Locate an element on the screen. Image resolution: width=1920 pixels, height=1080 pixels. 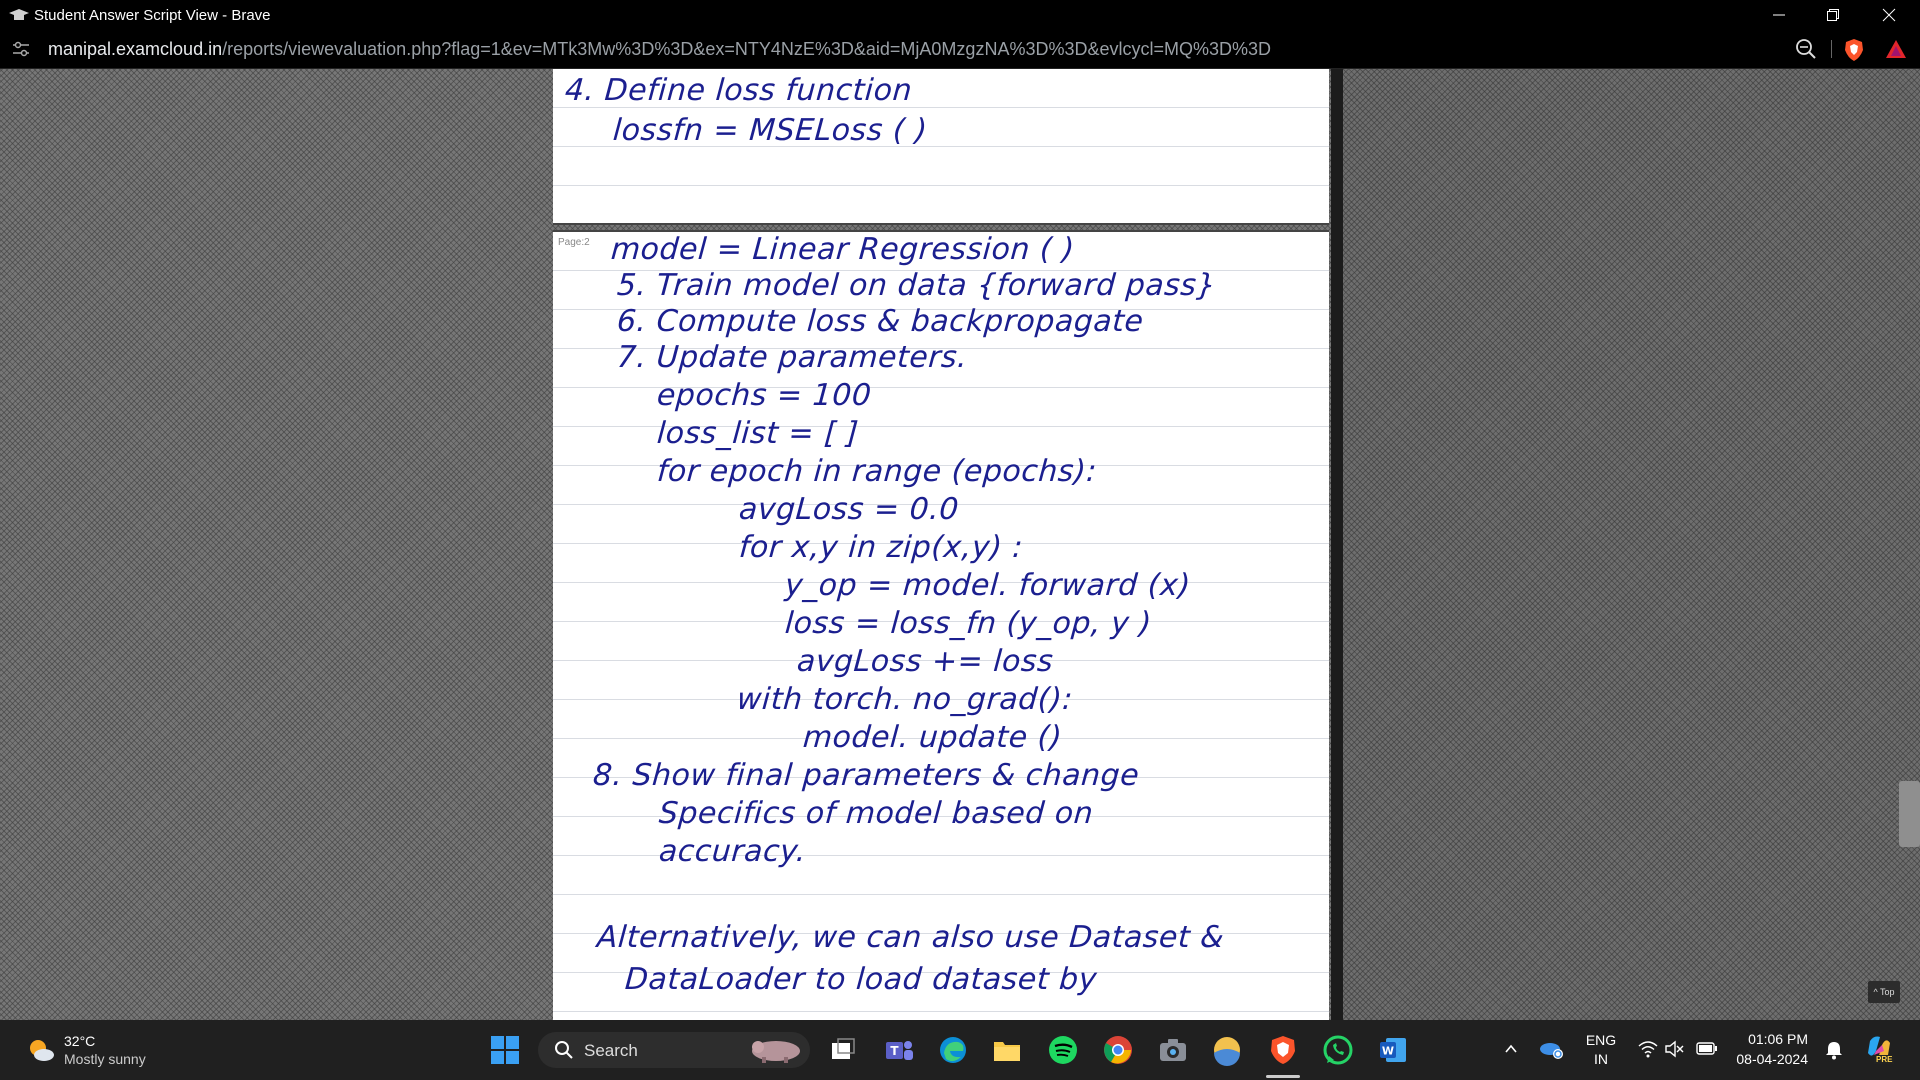
notification-bell-icon is located at coordinates (1834, 1050).